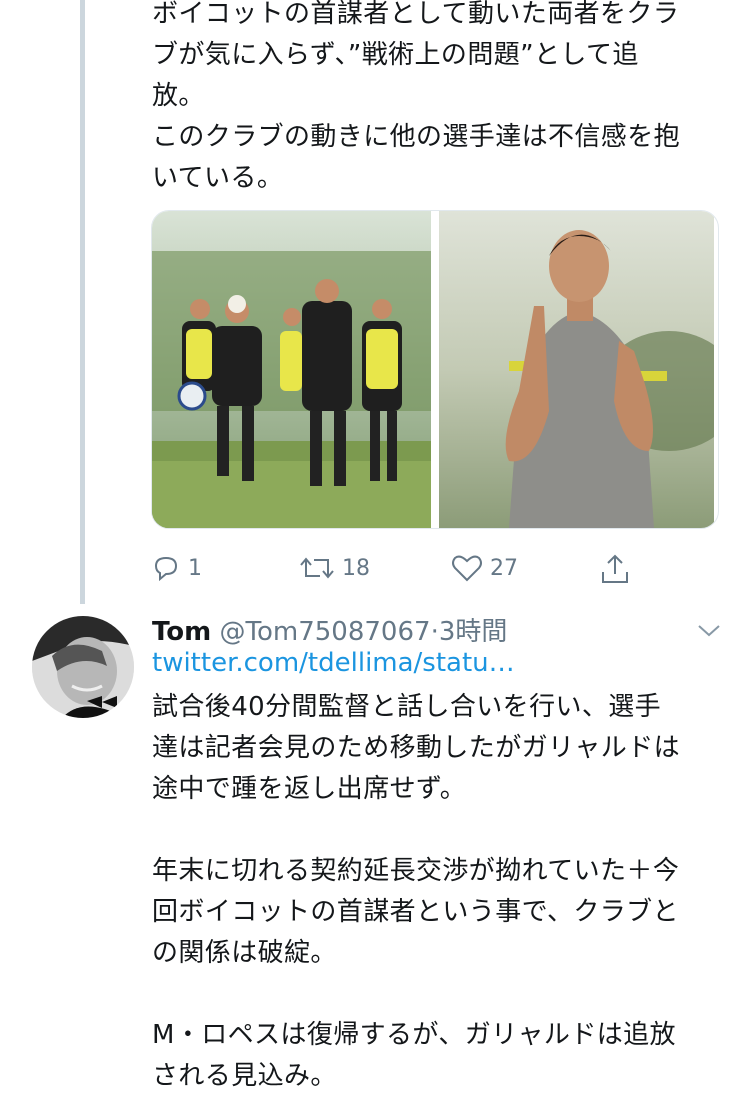  I want to click on tweet-text-line: の関係は破綻。, so click(244, 953).